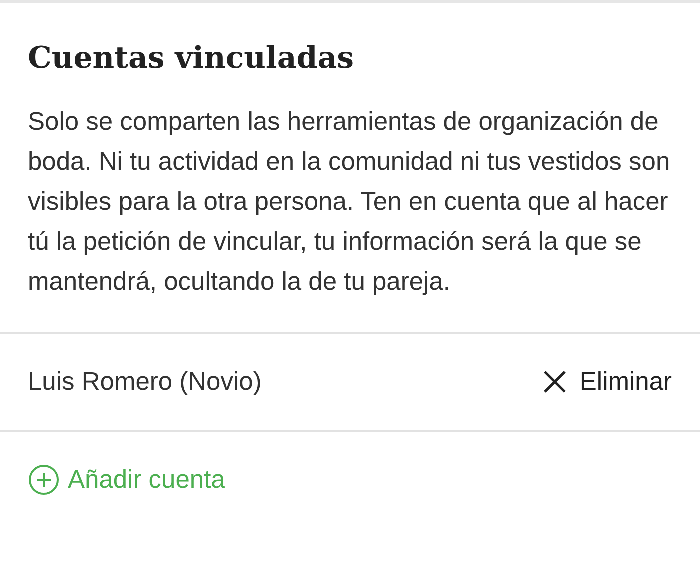 The height and width of the screenshot is (576, 700). I want to click on section-title: Cuentas vinculadas, so click(192, 58).